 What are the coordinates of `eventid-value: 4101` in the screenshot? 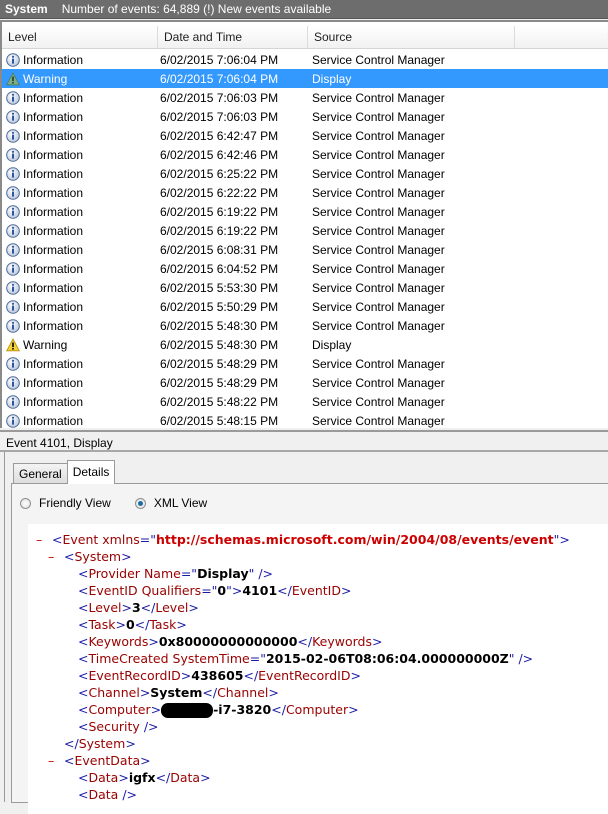 It's located at (260, 590).